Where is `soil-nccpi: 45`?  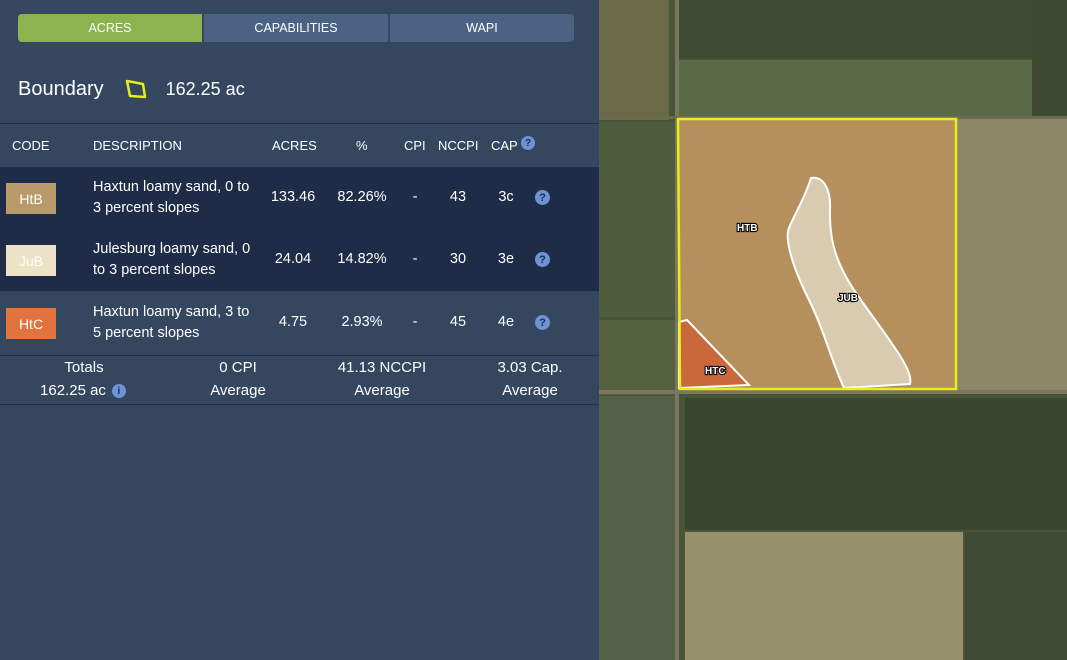
soil-nccpi: 45 is located at coordinates (458, 322).